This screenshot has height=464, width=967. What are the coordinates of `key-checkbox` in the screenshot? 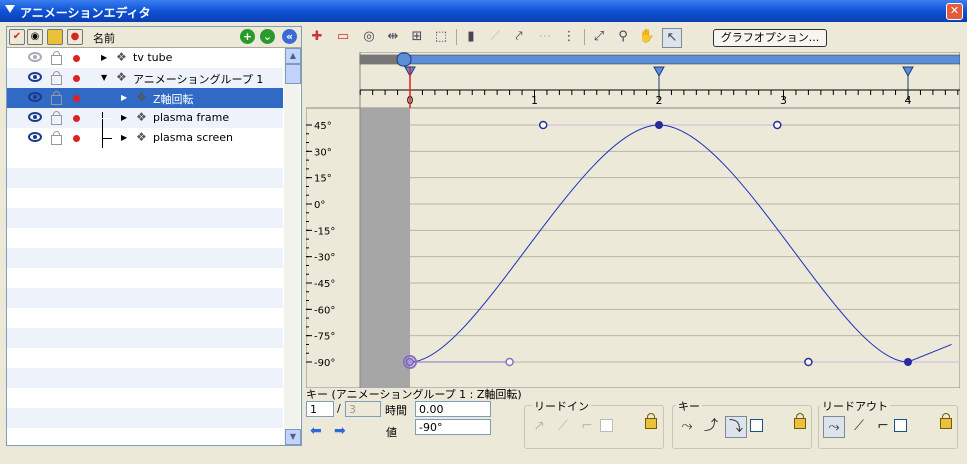 It's located at (756, 425).